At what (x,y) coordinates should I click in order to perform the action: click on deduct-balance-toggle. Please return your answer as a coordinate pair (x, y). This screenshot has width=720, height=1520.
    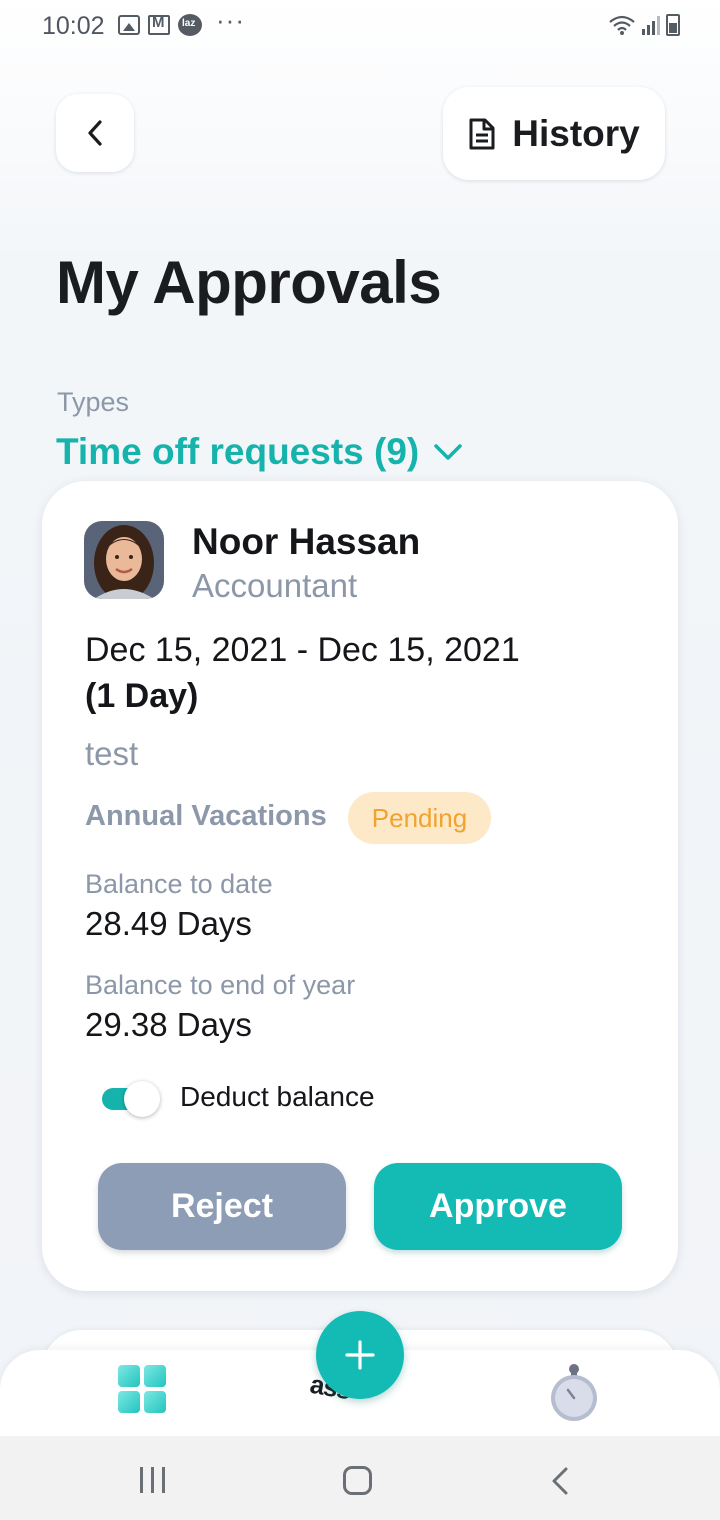
    Looking at the image, I should click on (131, 1099).